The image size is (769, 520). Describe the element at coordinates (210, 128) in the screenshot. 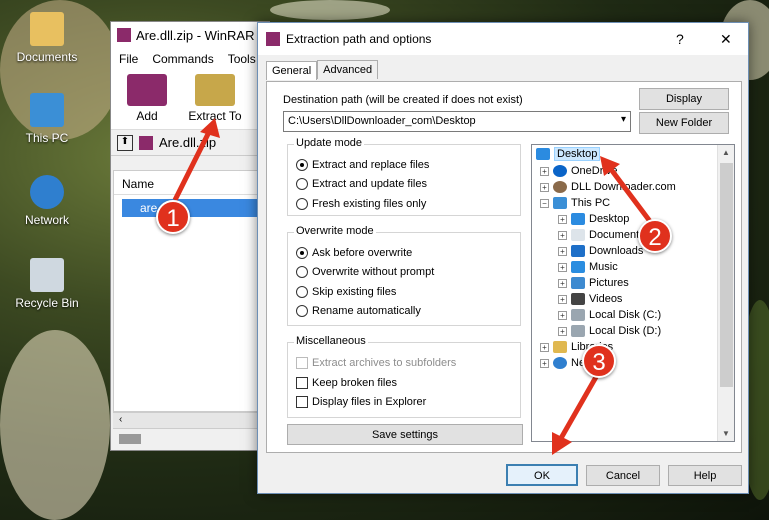

I see `arrow-1-head` at that location.